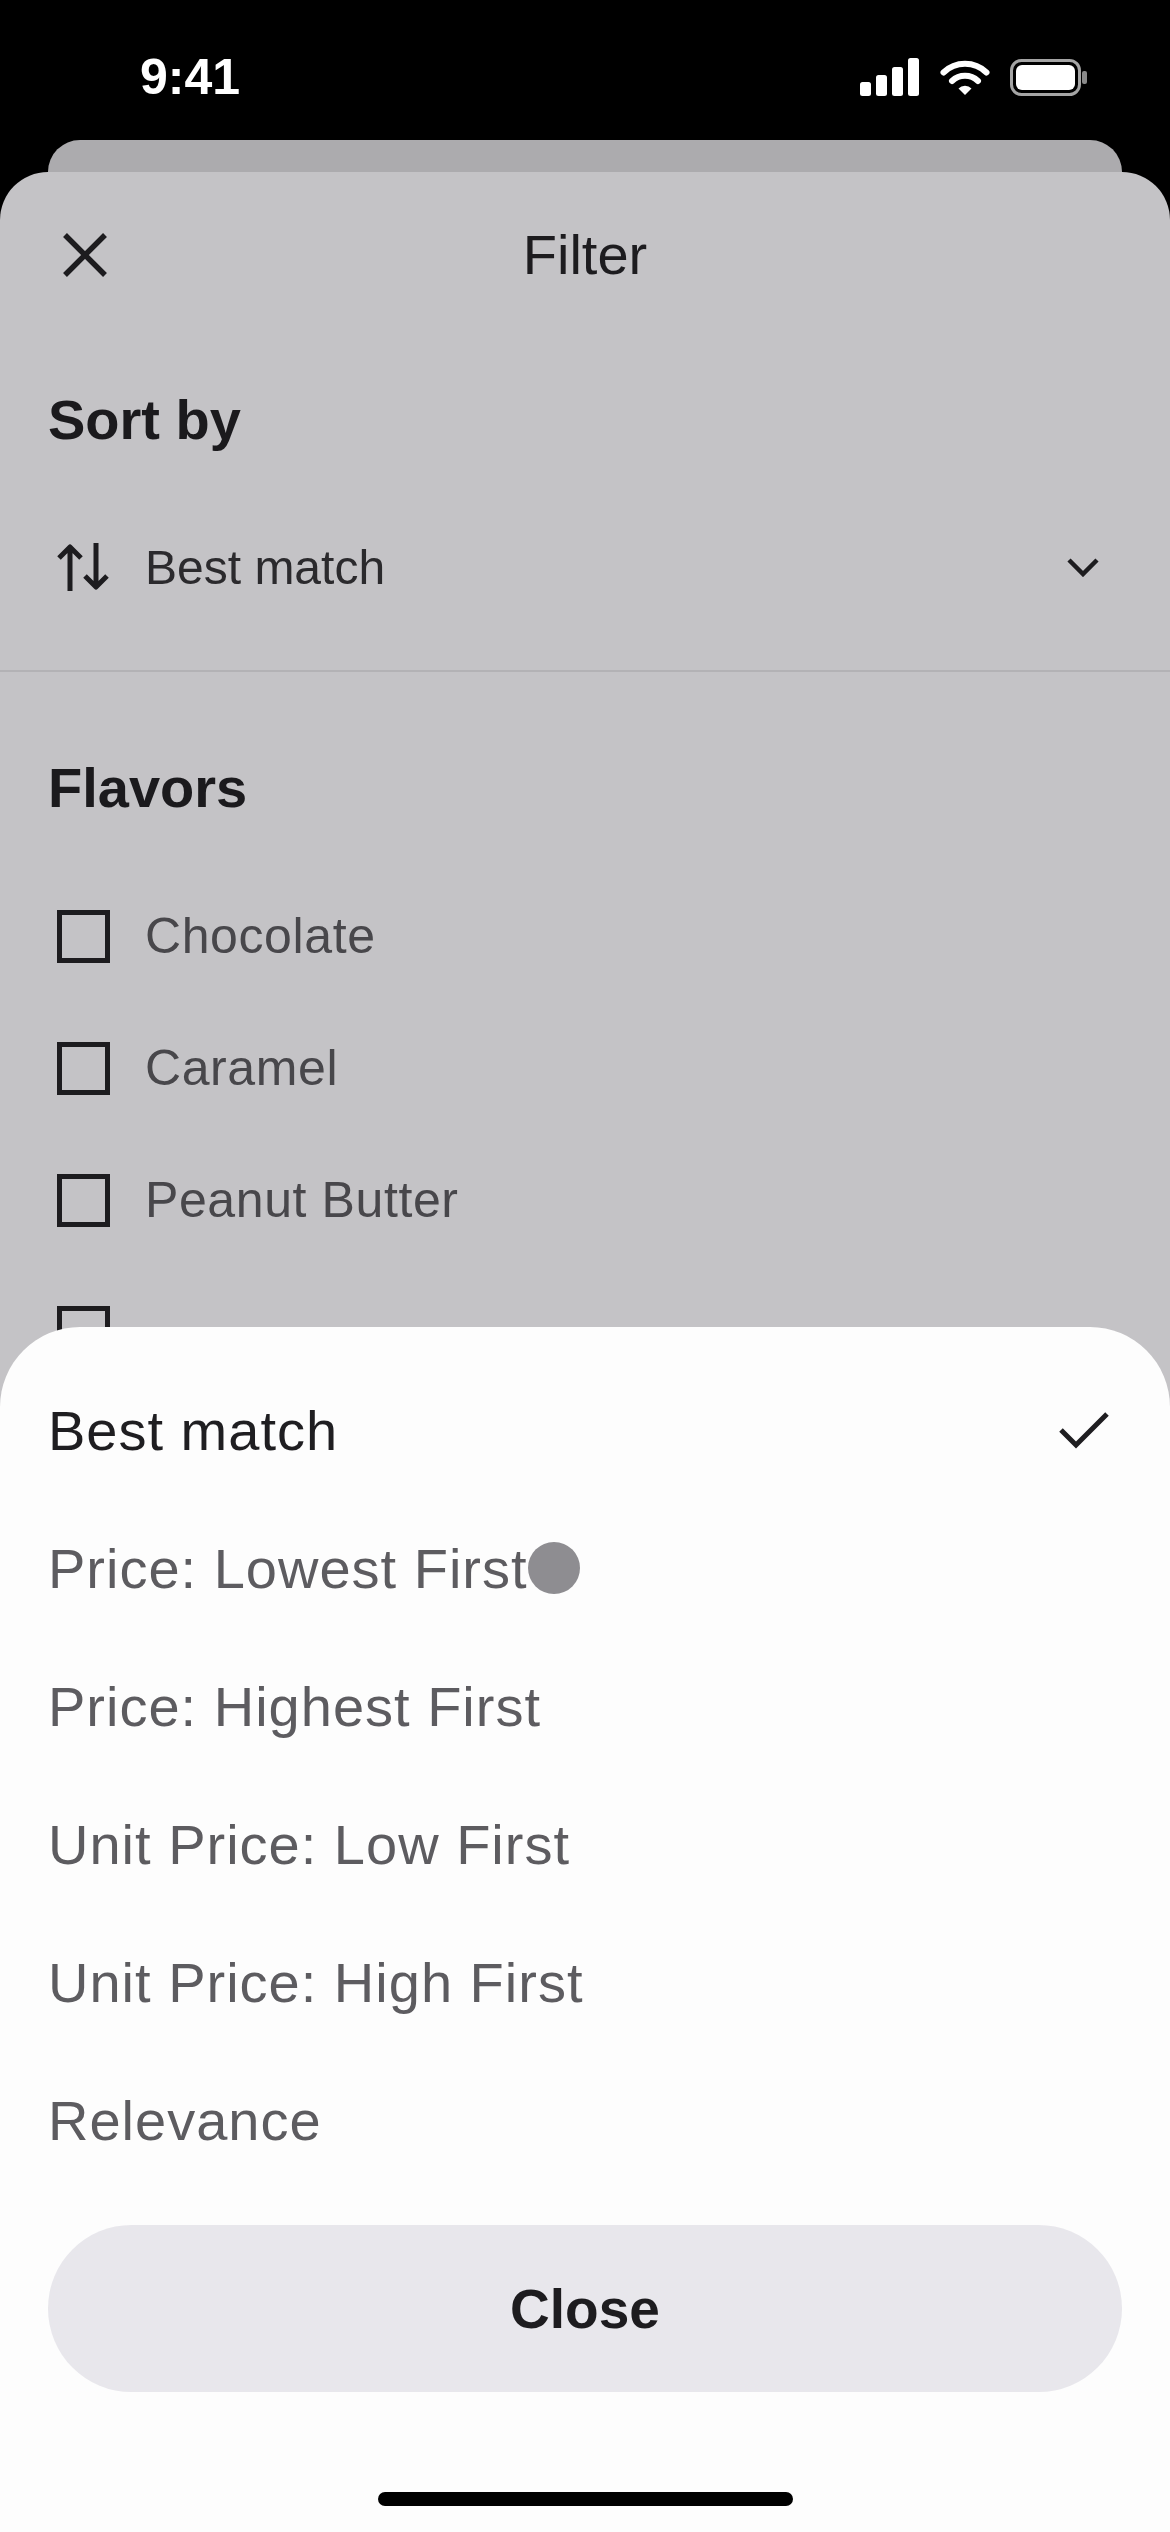 This screenshot has width=1170, height=2532. I want to click on checkbox-label: Caramel, so click(242, 1068).